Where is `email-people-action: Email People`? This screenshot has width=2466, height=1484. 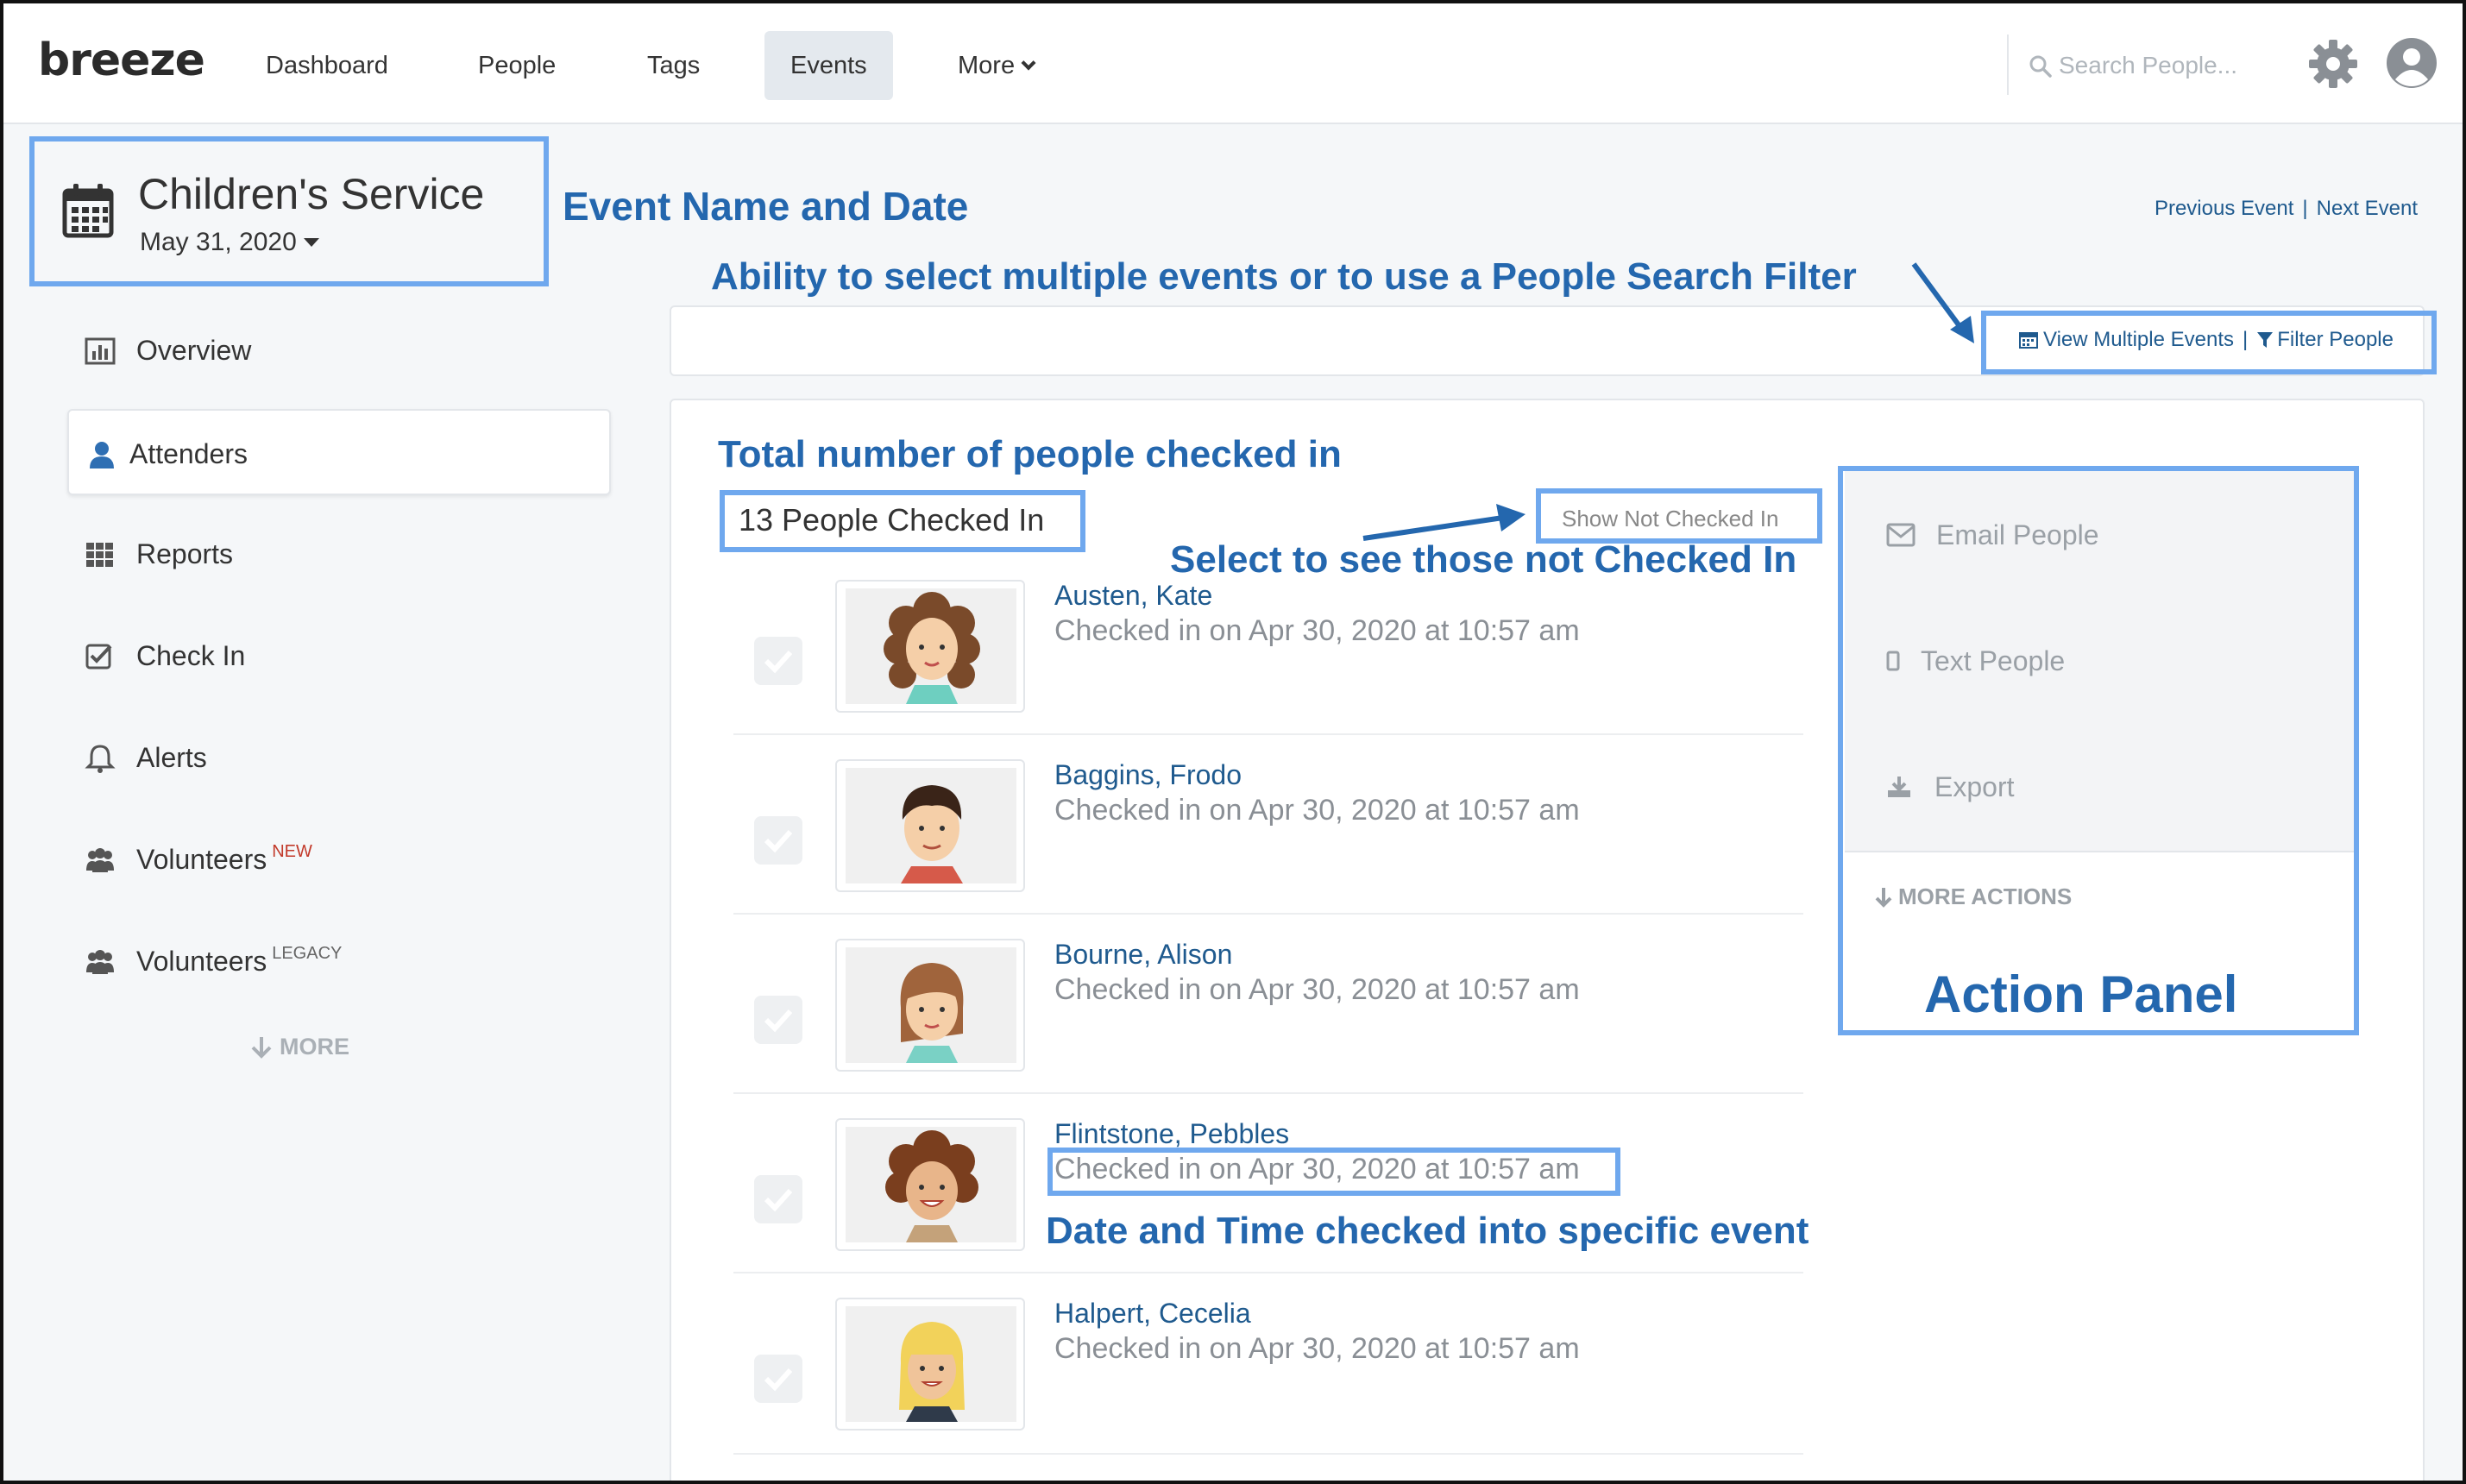 email-people-action: Email People is located at coordinates (1992, 535).